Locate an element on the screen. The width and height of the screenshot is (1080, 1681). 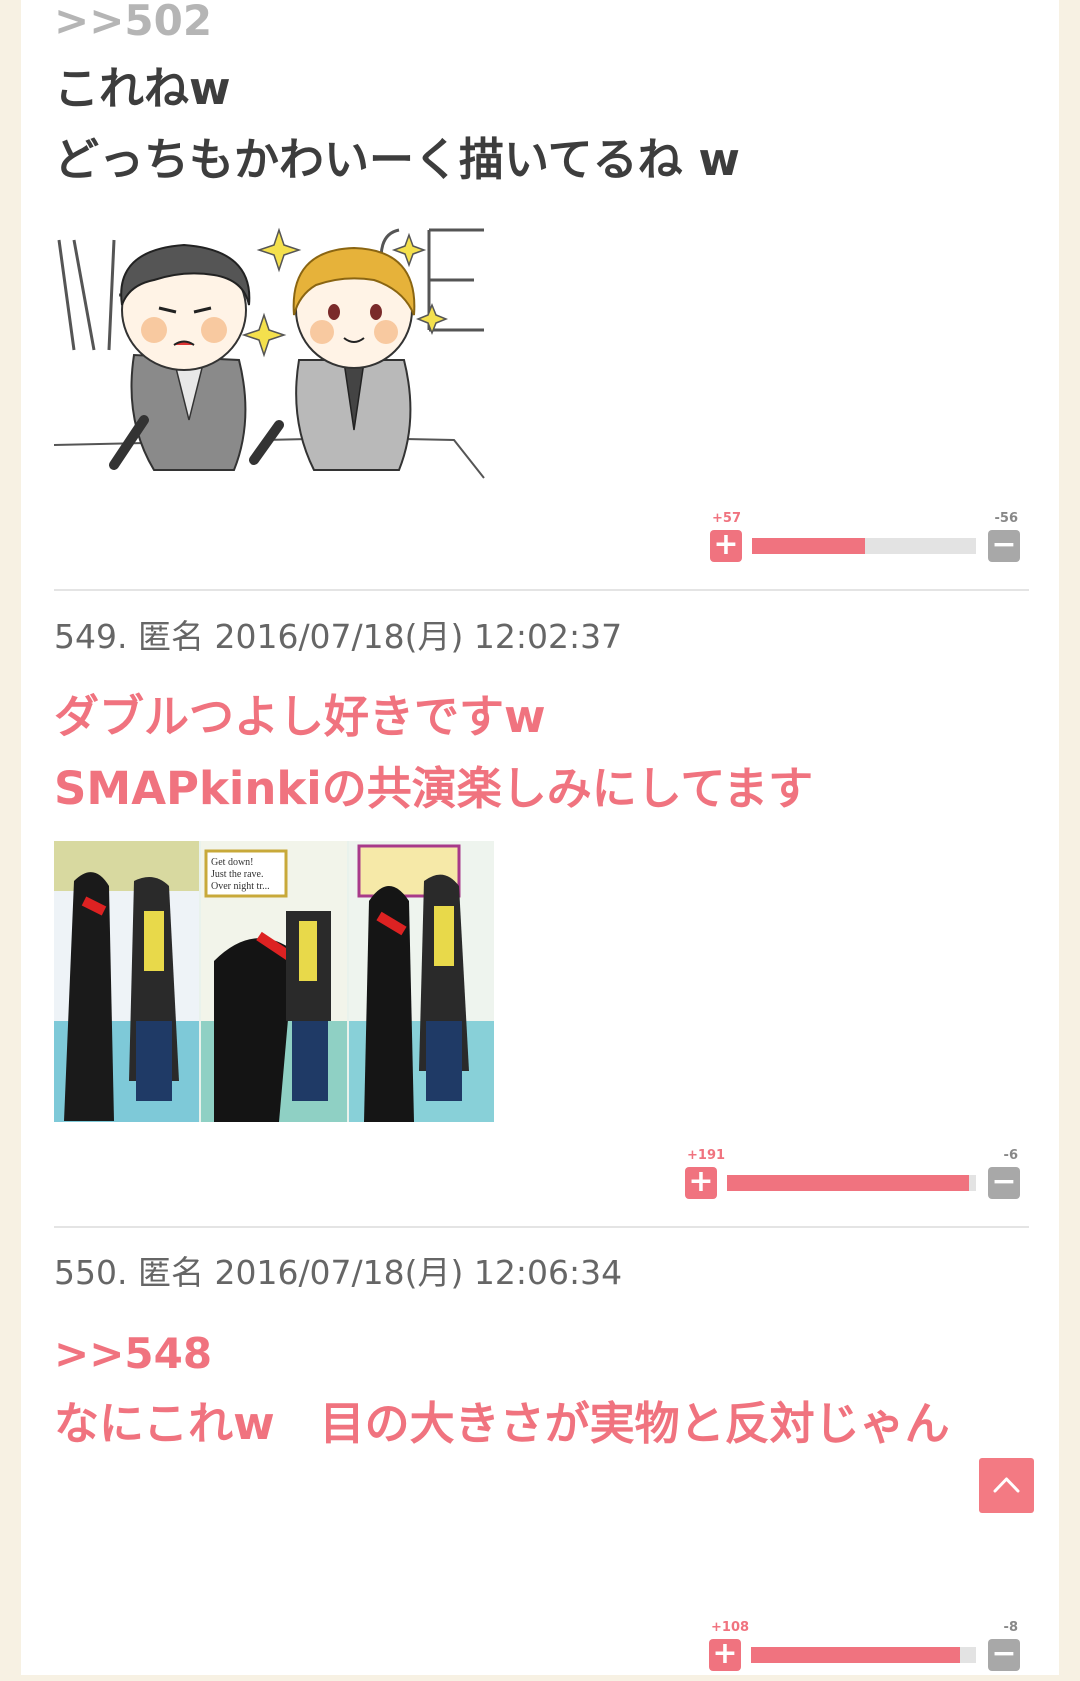
vote-minus-count: -6 is located at coordinates (1010, 1155).